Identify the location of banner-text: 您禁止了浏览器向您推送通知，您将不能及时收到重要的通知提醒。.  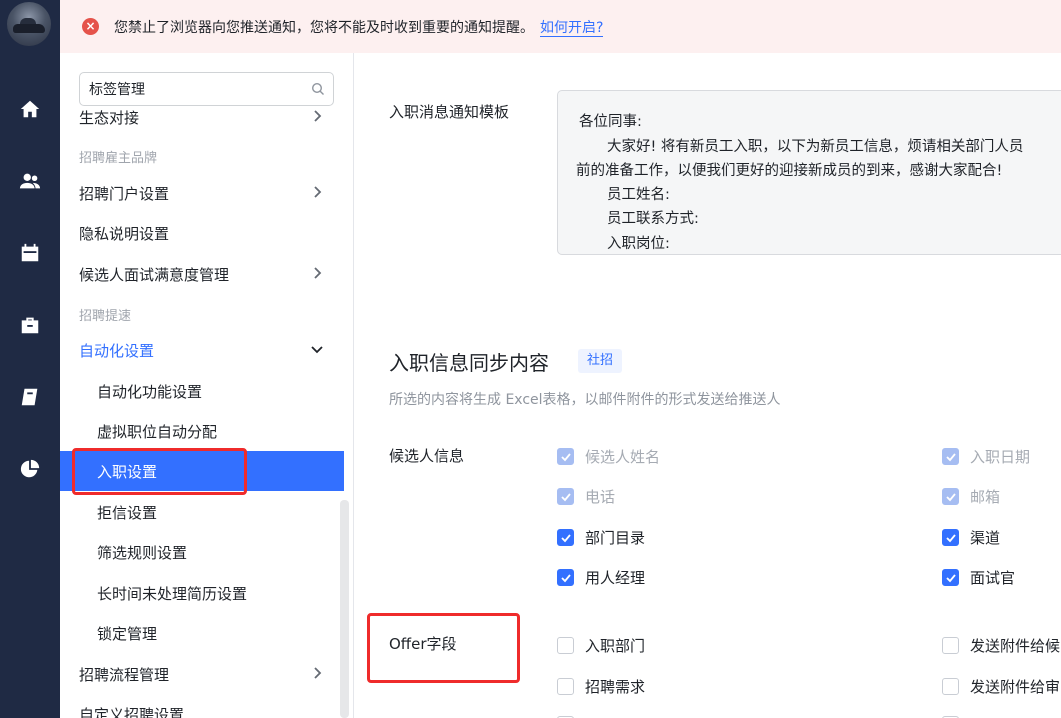
(324, 28).